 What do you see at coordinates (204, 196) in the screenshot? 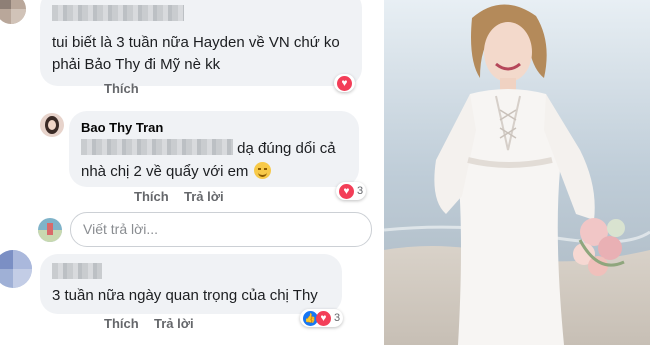
I see `reply-action-2: Trả lời` at bounding box center [204, 196].